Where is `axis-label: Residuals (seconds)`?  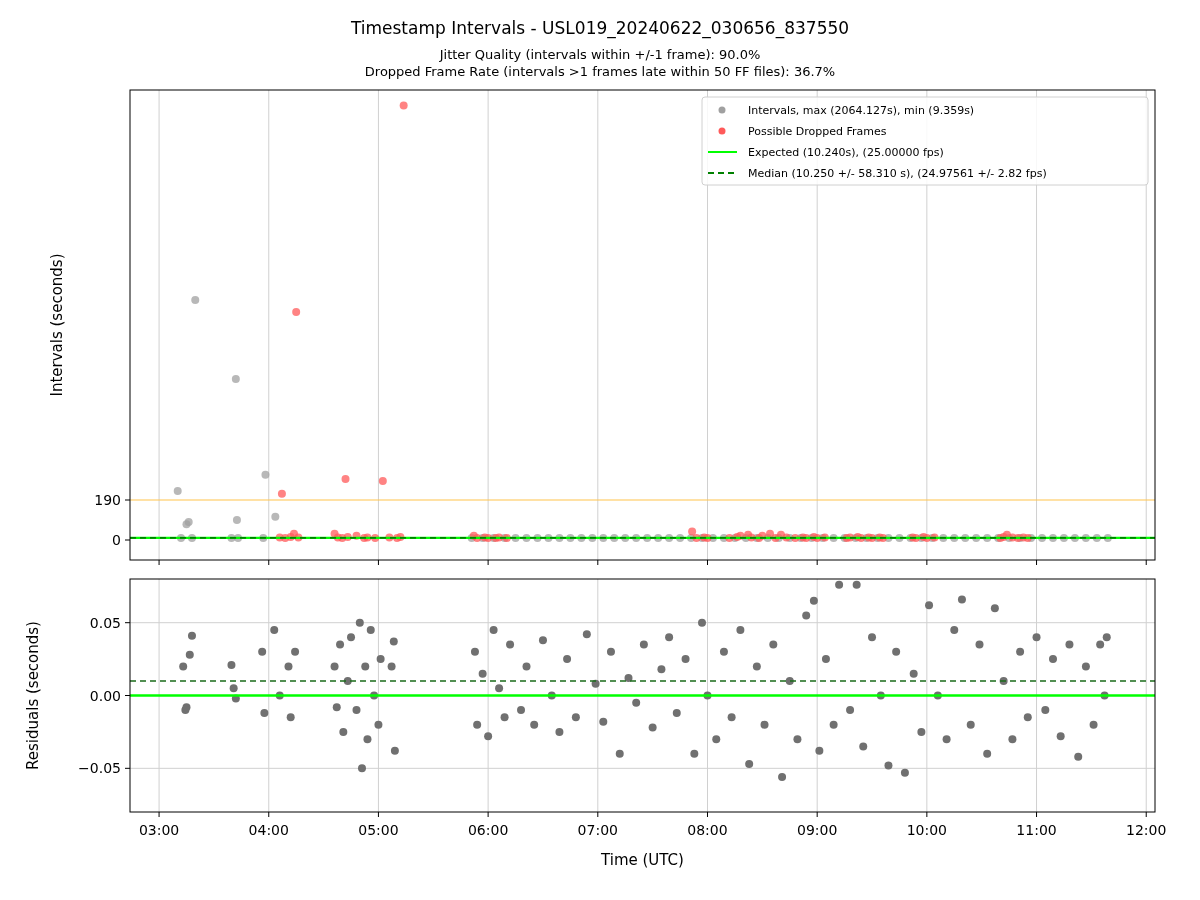
axis-label: Residuals (seconds) is located at coordinates (33, 695).